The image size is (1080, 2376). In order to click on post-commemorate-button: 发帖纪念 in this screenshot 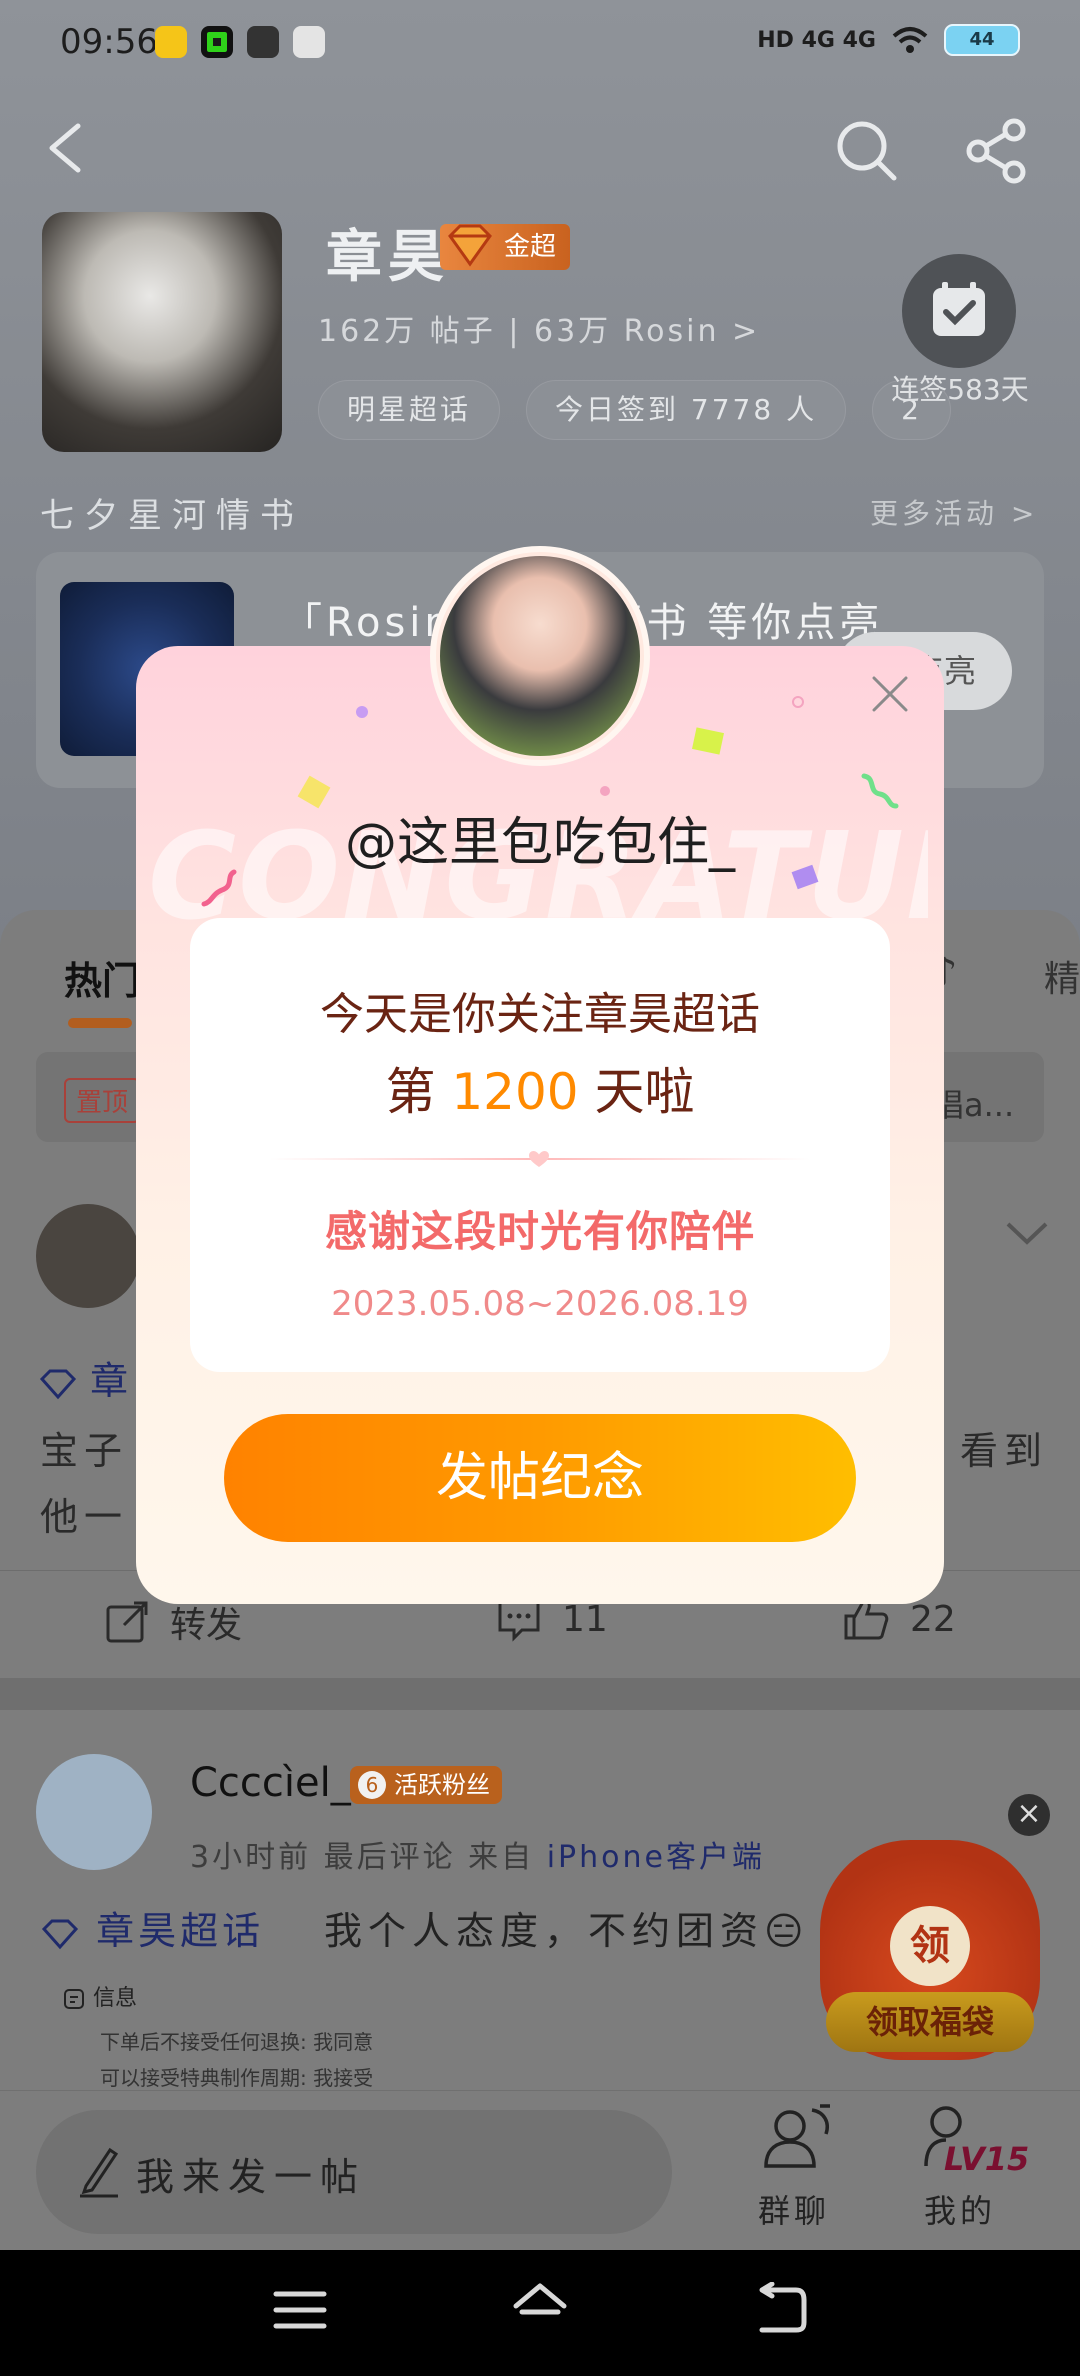, I will do `click(540, 1478)`.